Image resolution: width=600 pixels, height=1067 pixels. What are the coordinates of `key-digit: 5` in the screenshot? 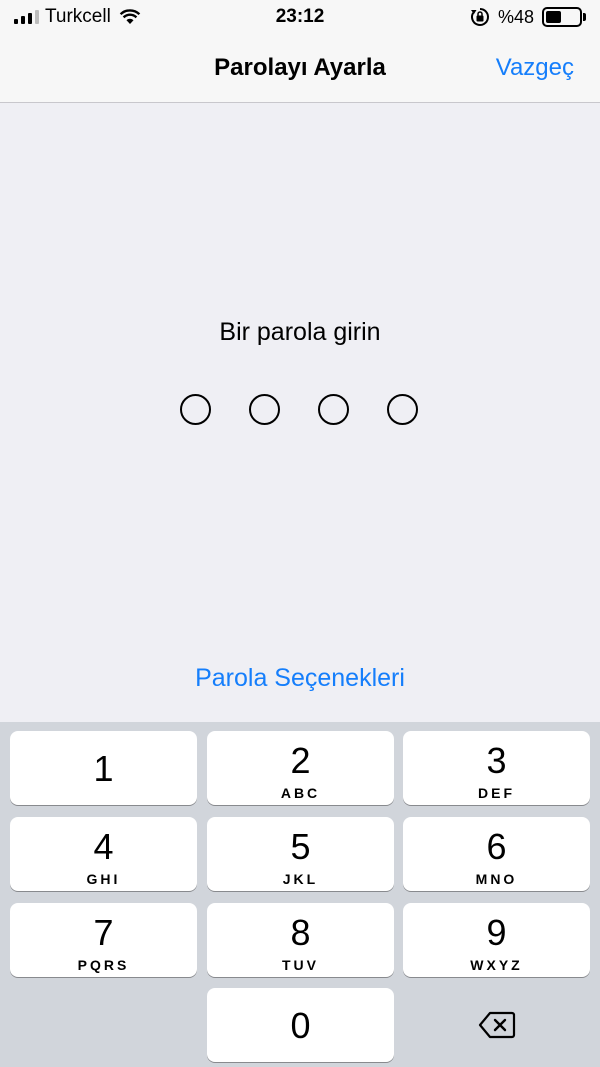 It's located at (300, 846).